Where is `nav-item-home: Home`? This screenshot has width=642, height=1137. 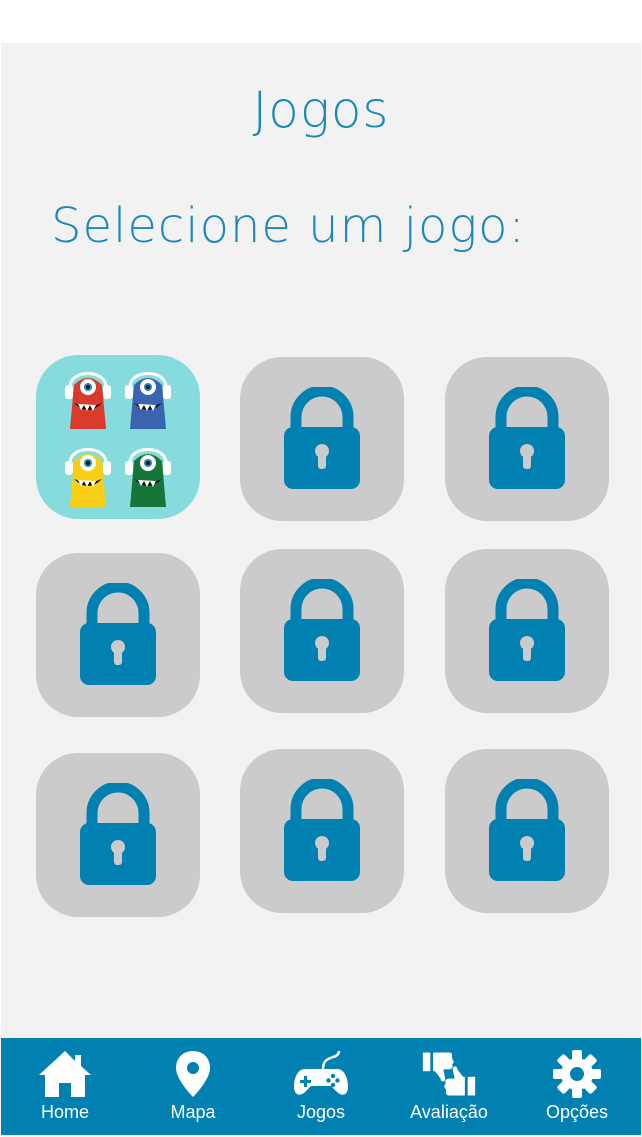 nav-item-home: Home is located at coordinates (65, 1086).